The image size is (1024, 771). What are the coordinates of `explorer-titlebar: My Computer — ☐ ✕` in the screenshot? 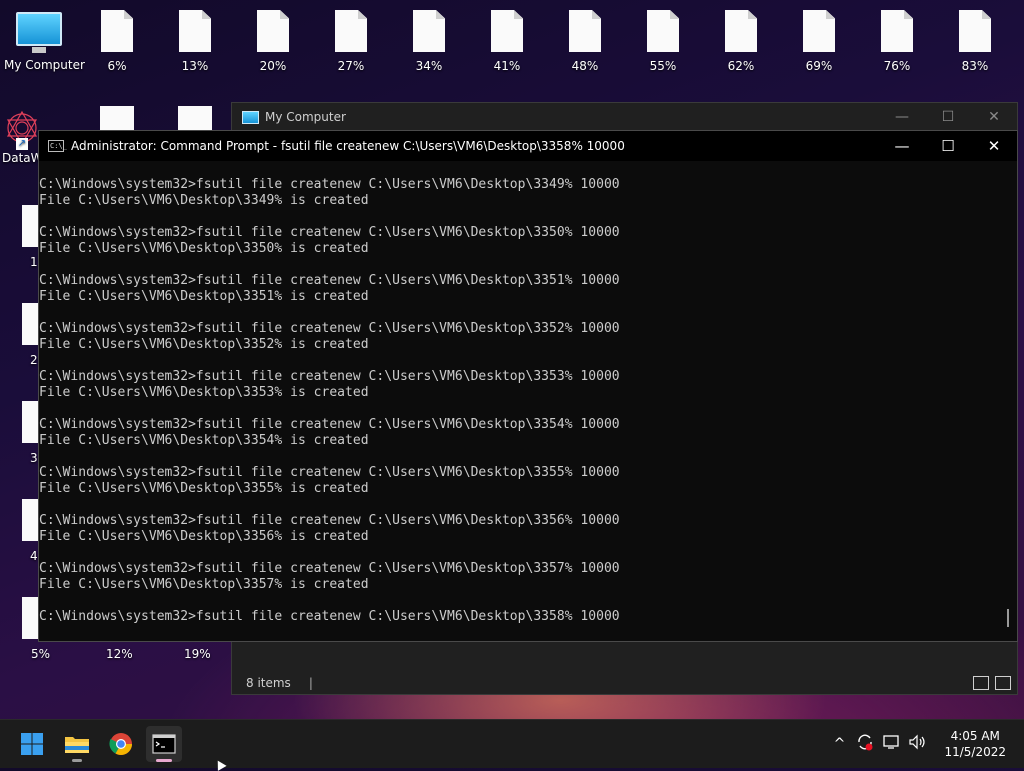 It's located at (624, 117).